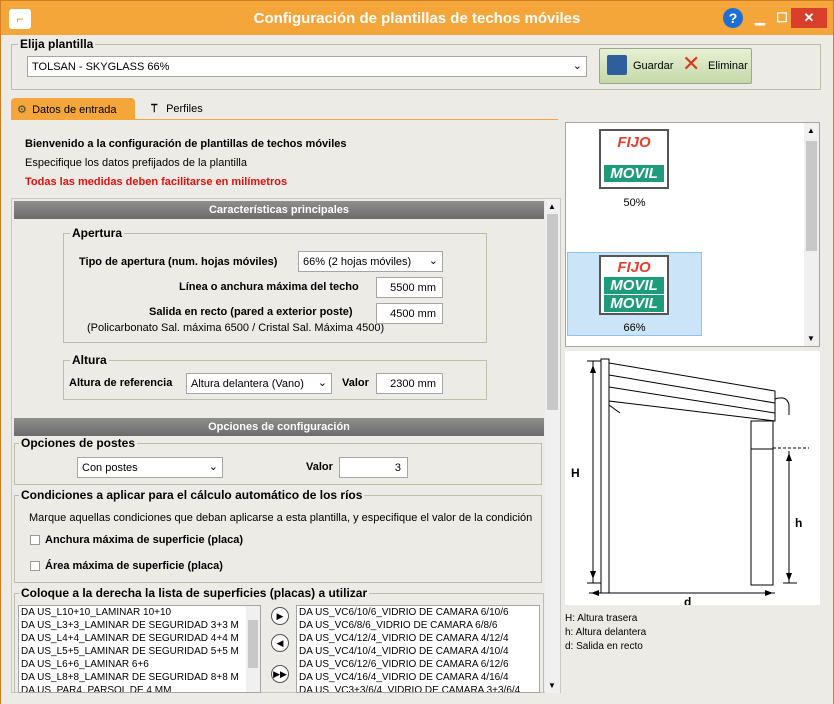 The height and width of the screenshot is (704, 834). I want to click on max-width-label: Línea o anchura máxima del techo, so click(269, 287).